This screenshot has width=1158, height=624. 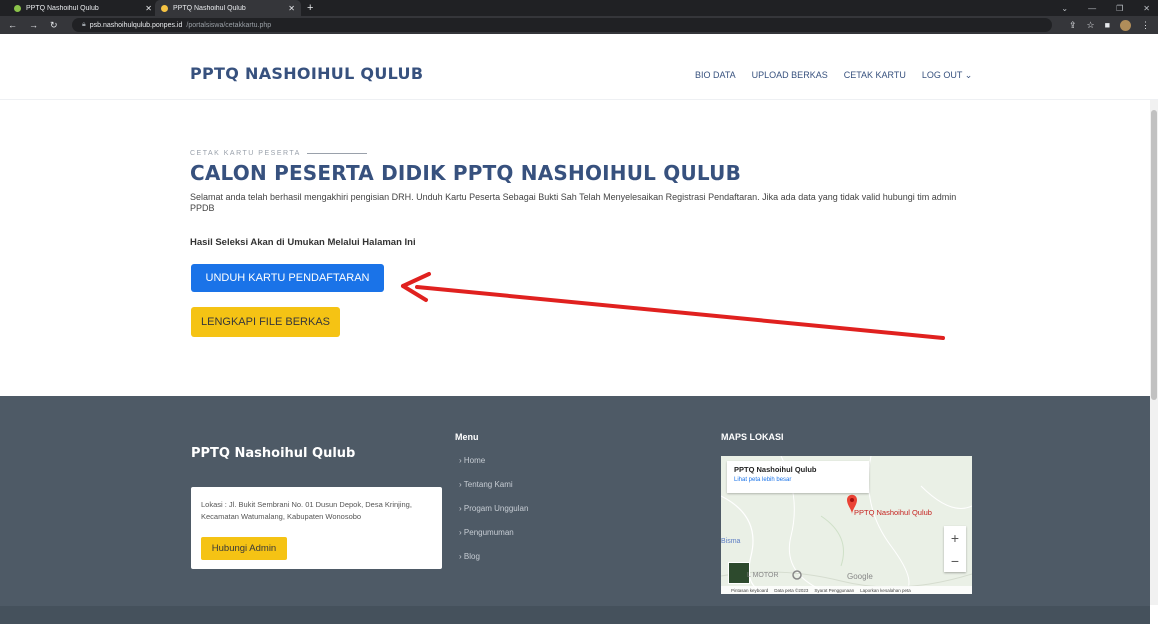 What do you see at coordinates (1125, 25) in the screenshot?
I see `profile-avatar` at bounding box center [1125, 25].